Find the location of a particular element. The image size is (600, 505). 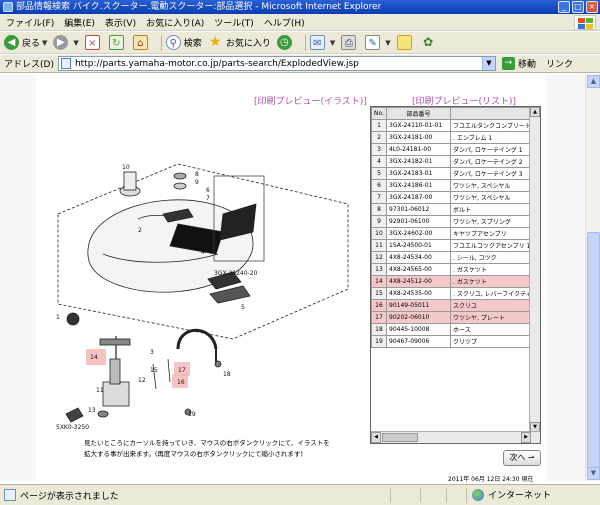

note-icon is located at coordinates (404, 42).